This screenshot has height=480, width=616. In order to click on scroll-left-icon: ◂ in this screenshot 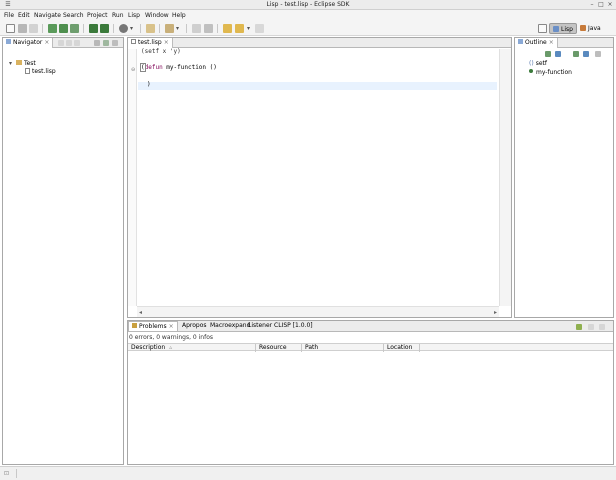, I will do `click(140, 312)`.